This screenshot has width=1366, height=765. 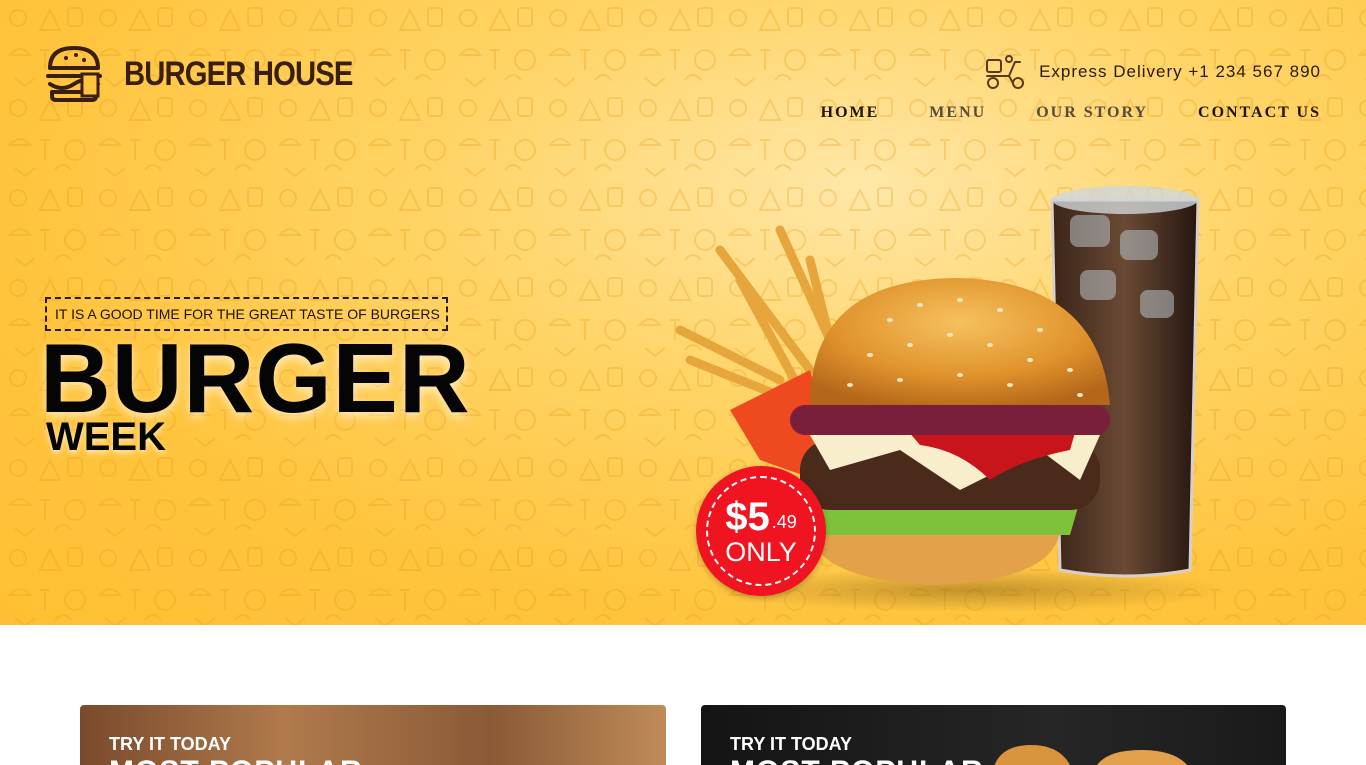 What do you see at coordinates (850, 113) in the screenshot?
I see `nav-item-home: HOME` at bounding box center [850, 113].